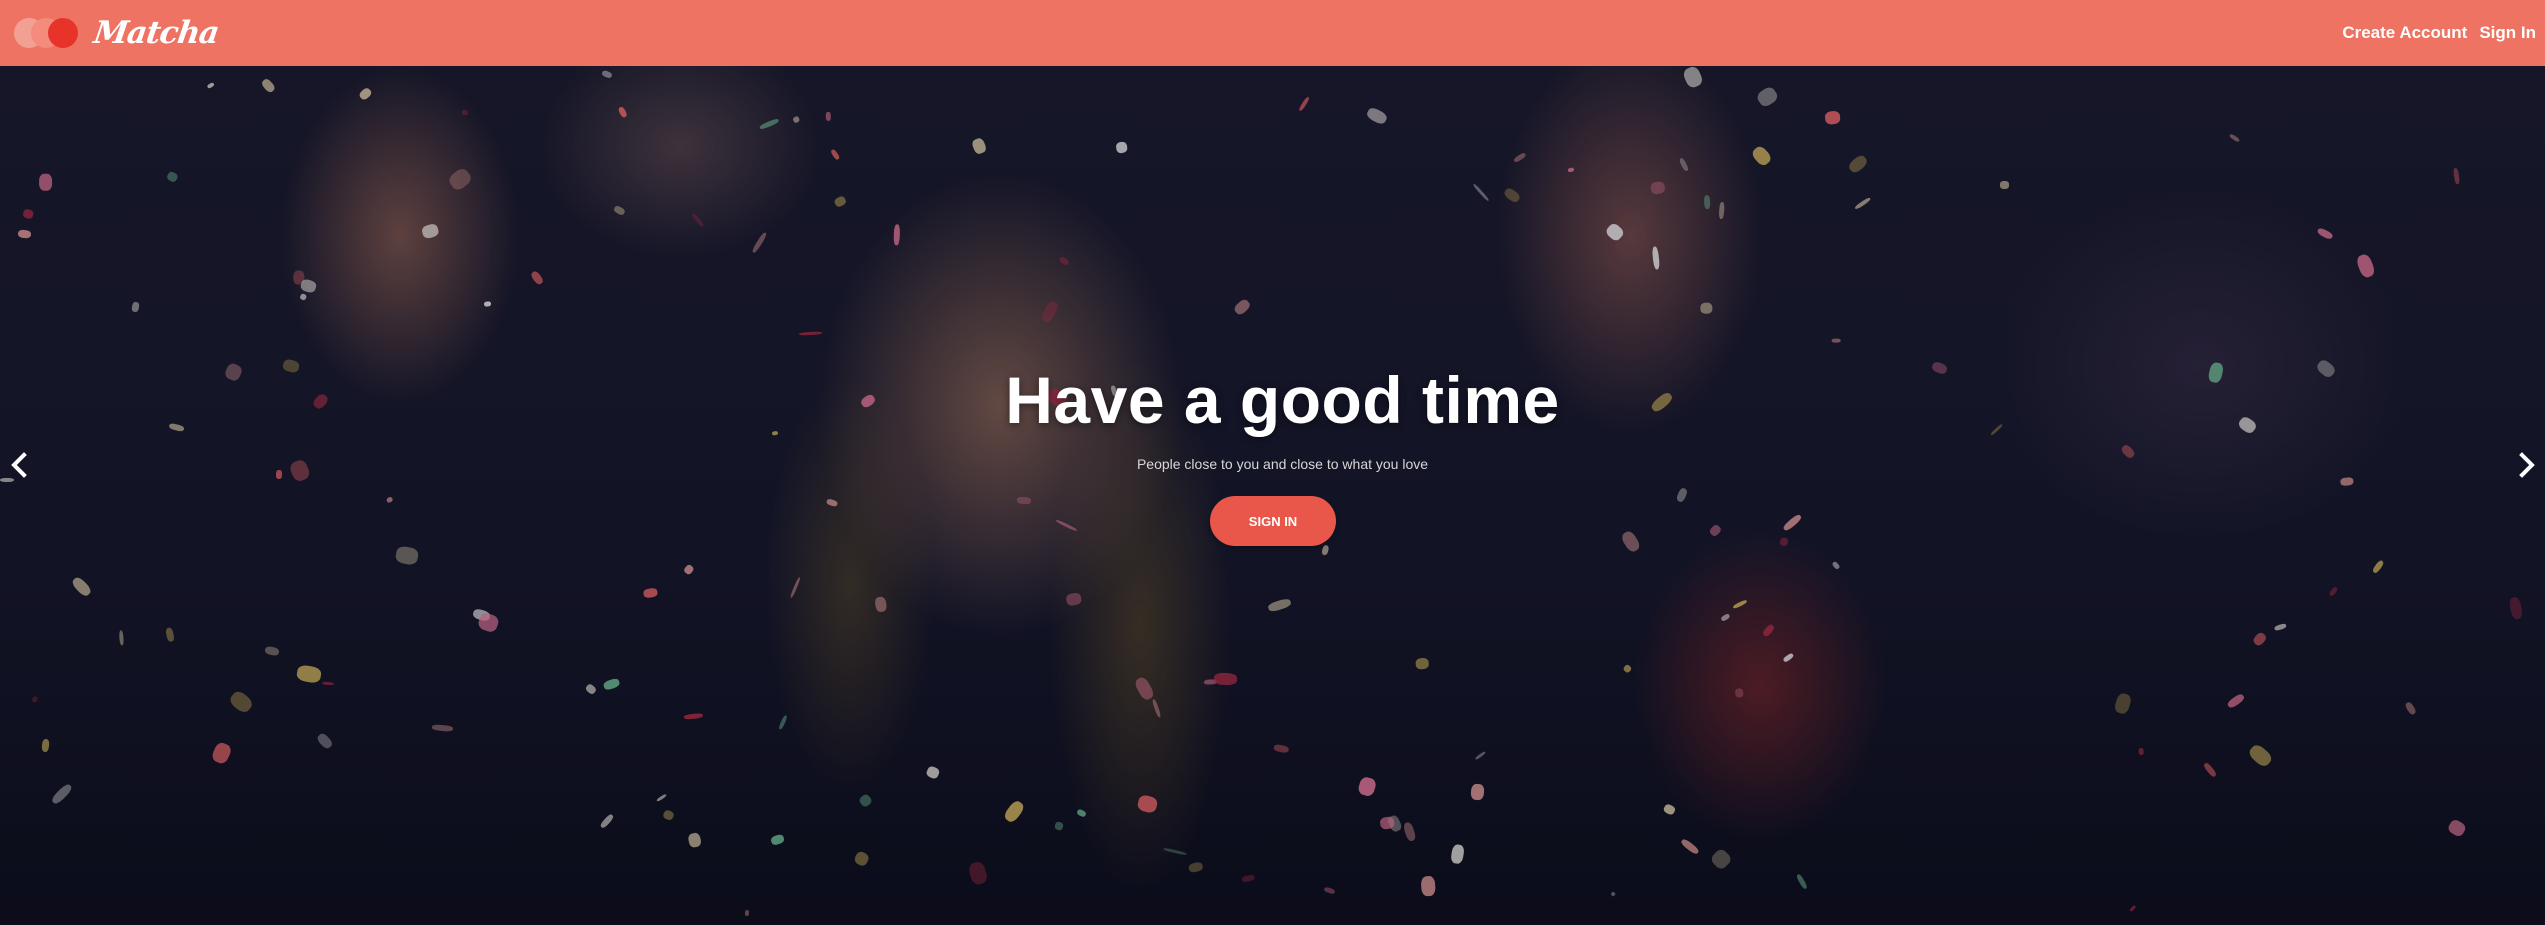  I want to click on brand: Matcha, so click(117, 33).